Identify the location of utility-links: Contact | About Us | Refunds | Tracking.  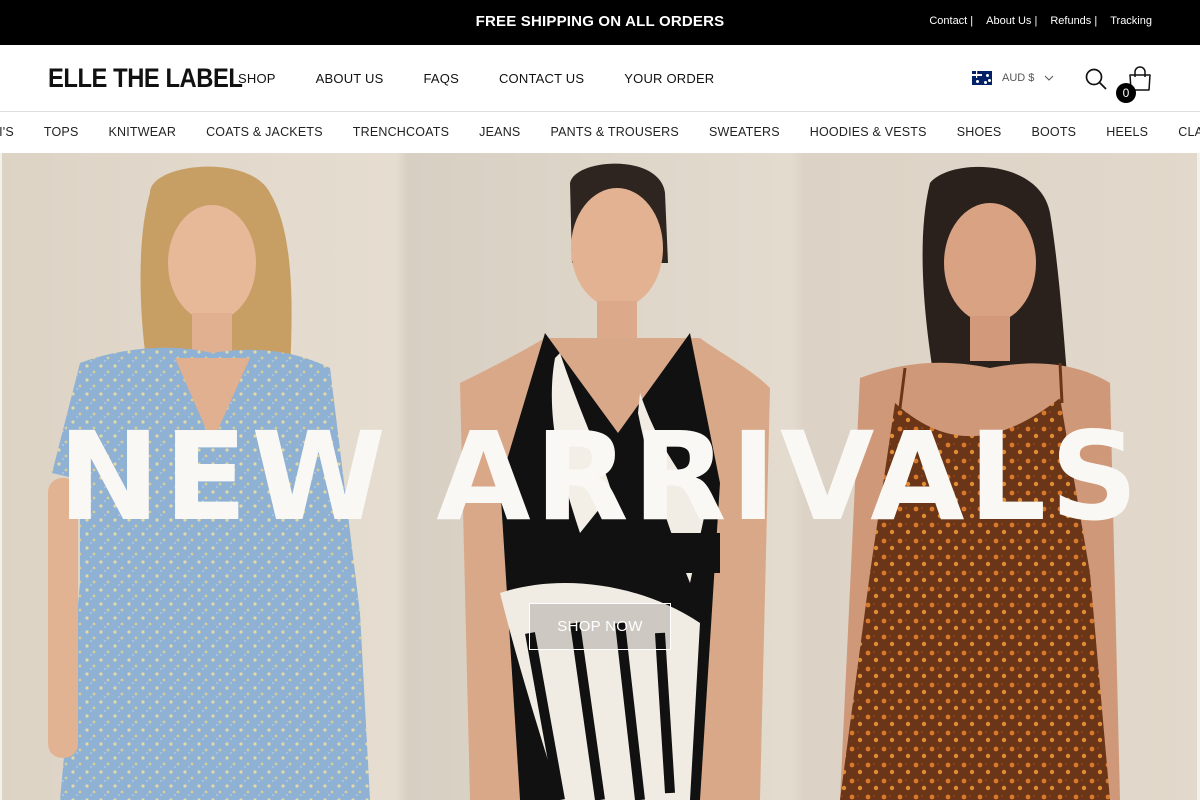
(1034, 21).